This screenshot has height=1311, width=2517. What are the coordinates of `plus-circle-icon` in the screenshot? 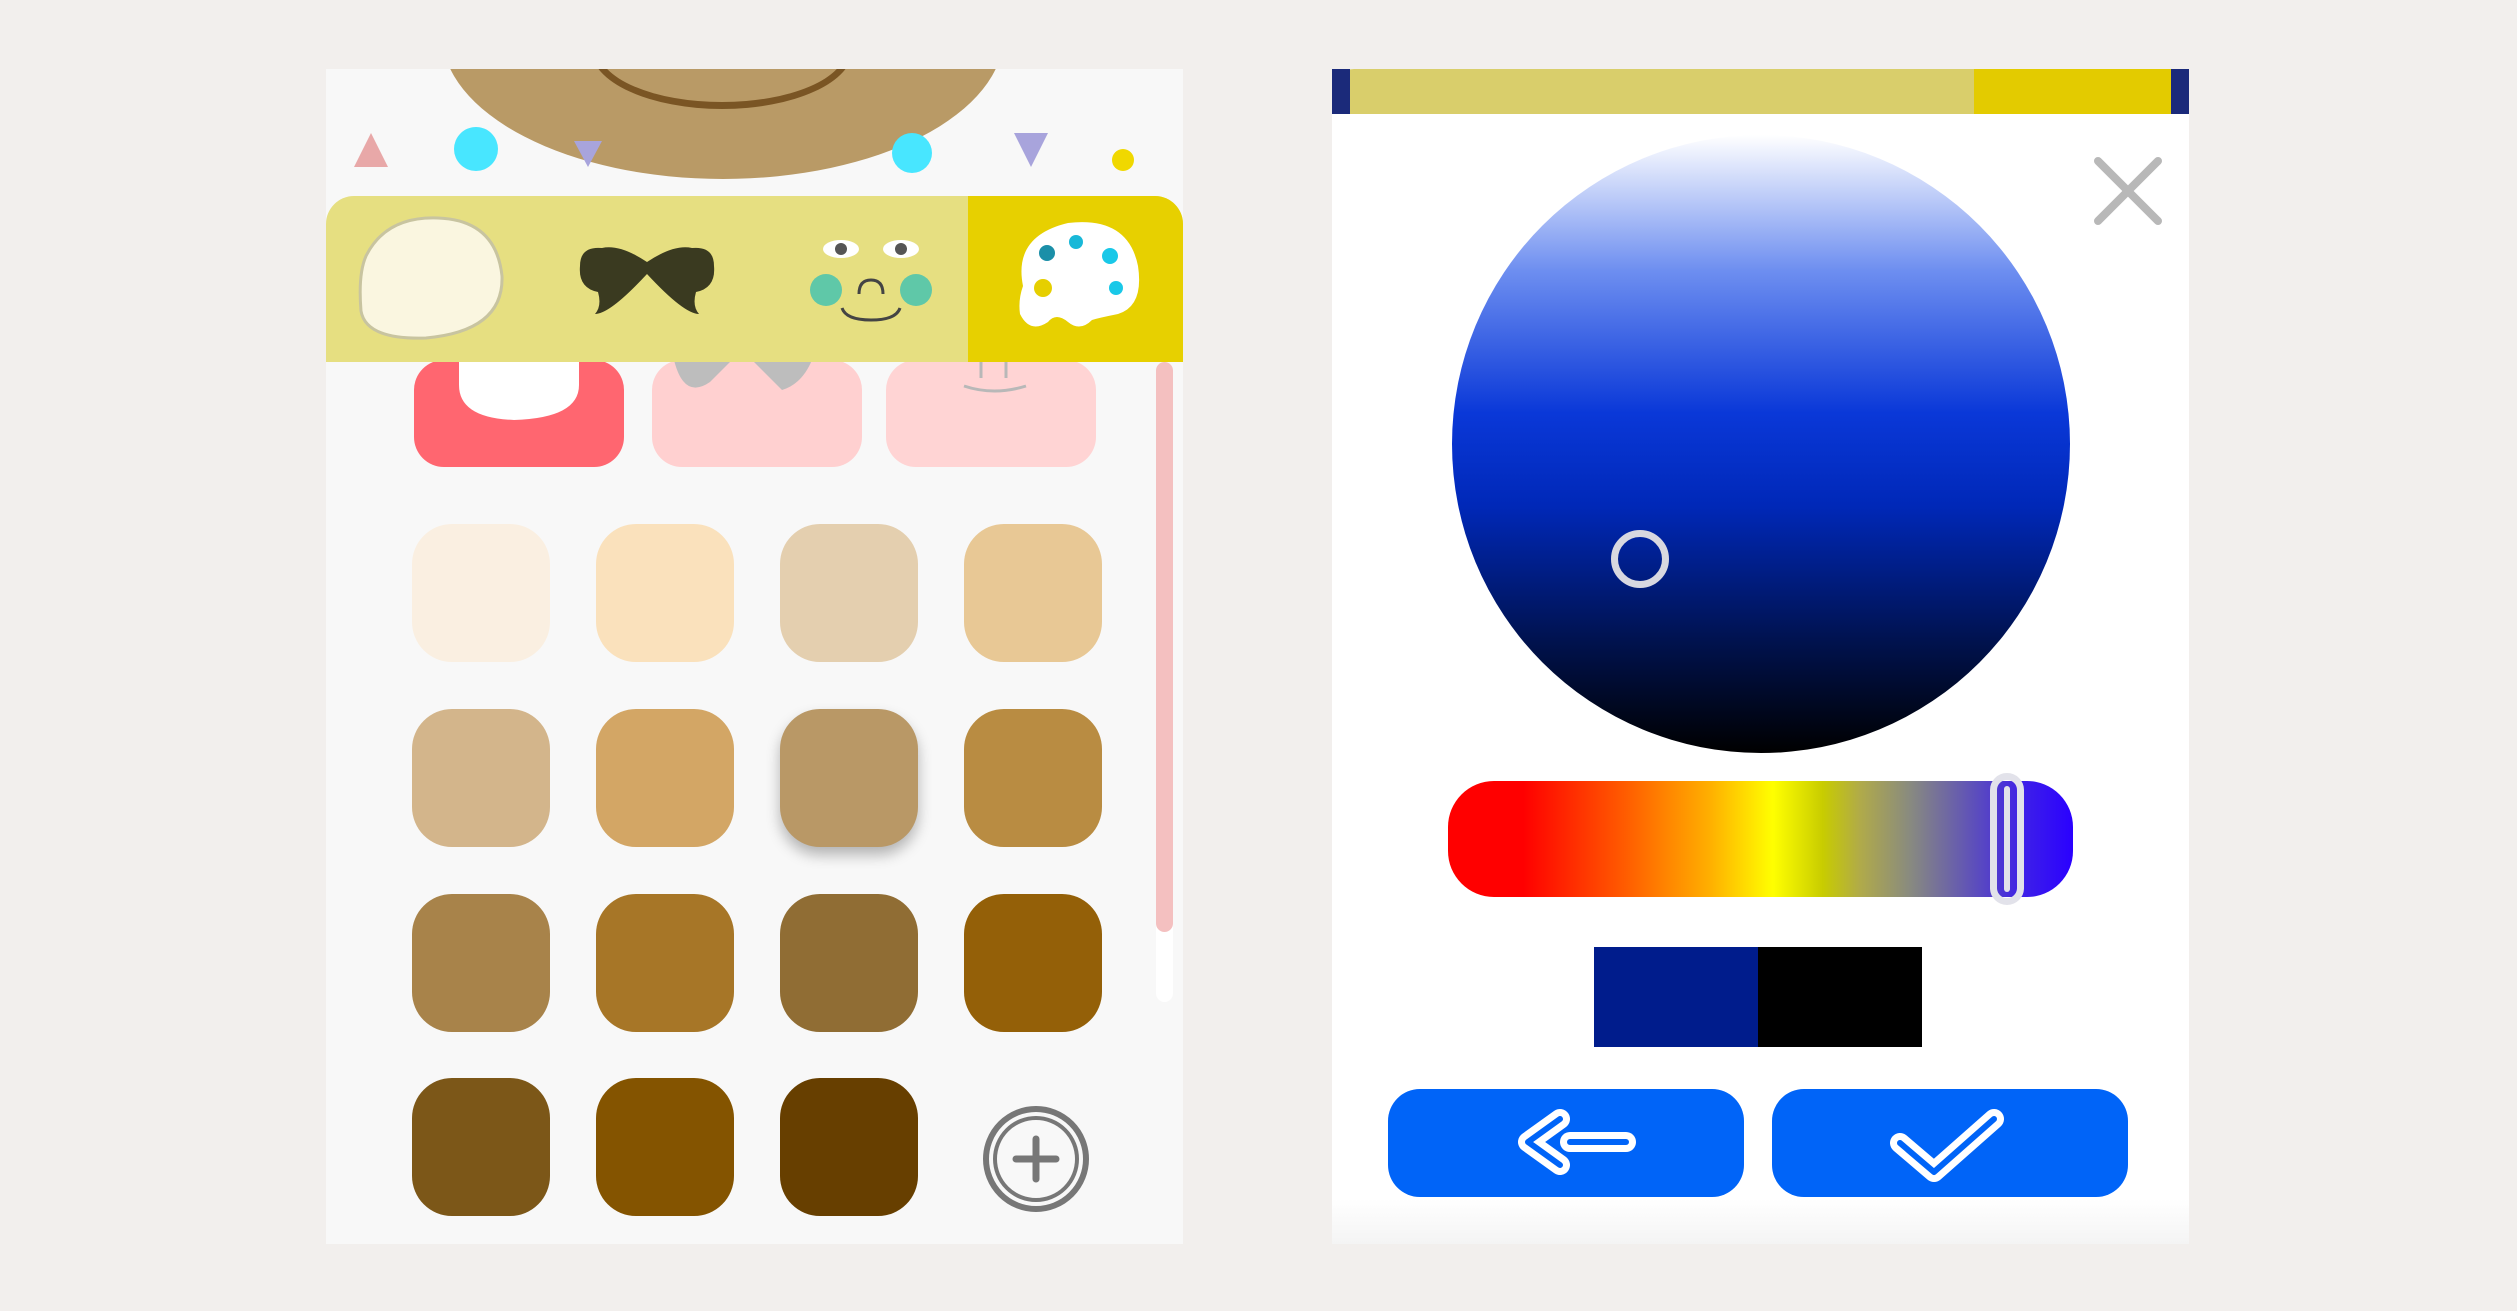 It's located at (1036, 1159).